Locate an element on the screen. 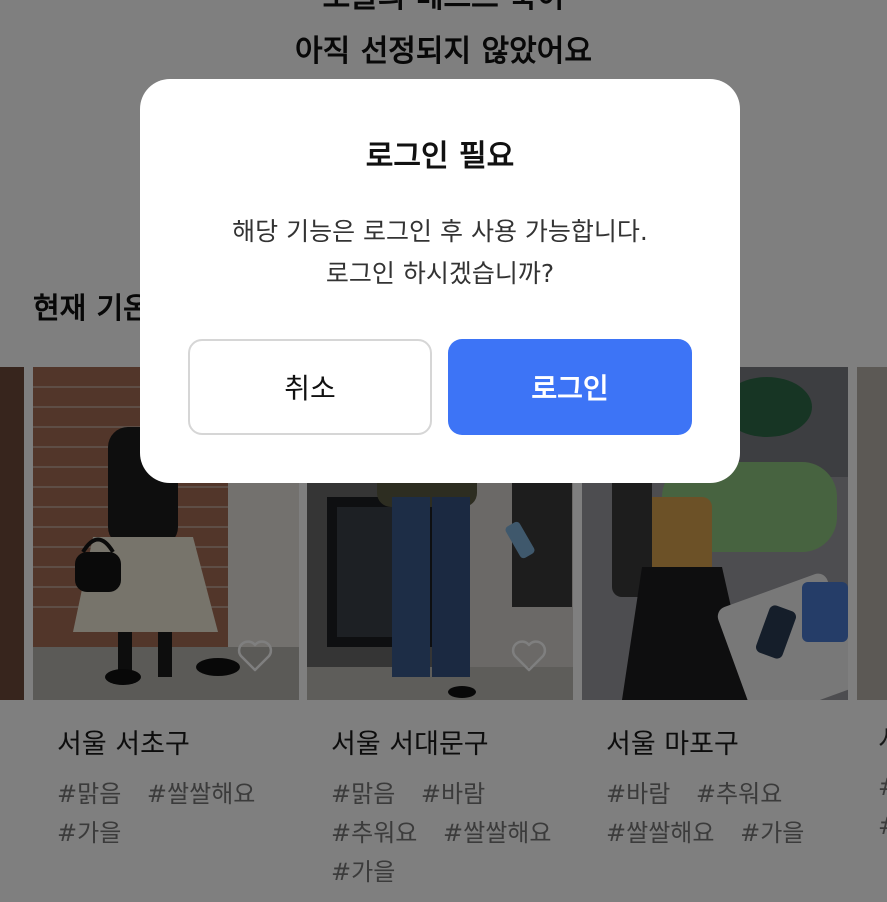 The image size is (887, 902). dialog-message-line-1: 해당 기능은 로그인 후 사용 가능합니다. is located at coordinates (440, 231).